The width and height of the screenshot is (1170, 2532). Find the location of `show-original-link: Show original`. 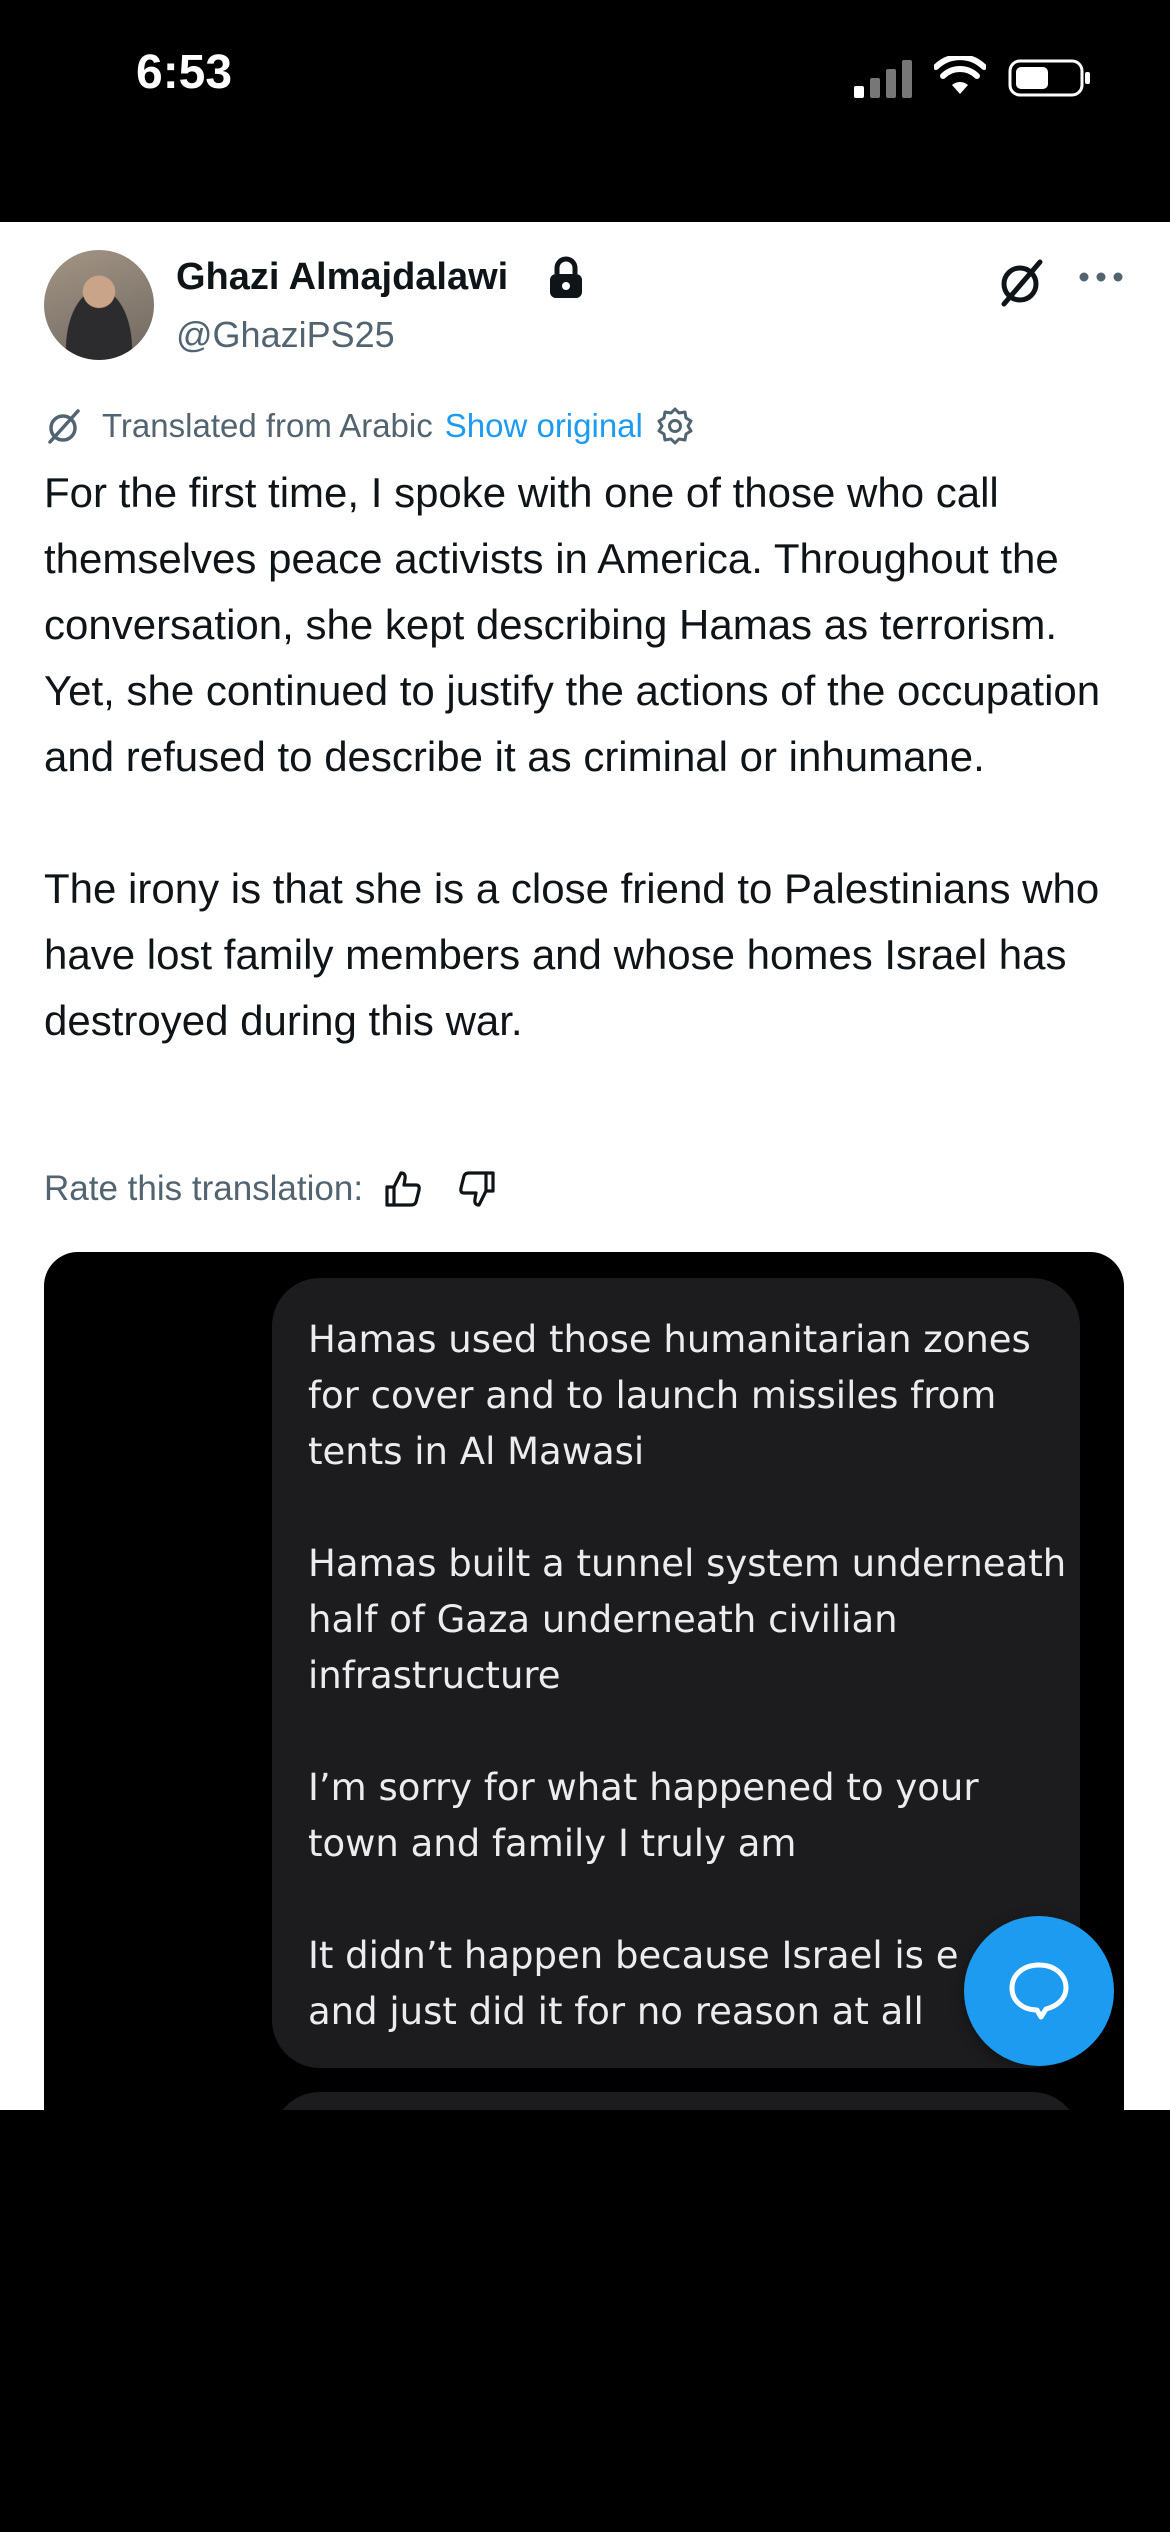

show-original-link: Show original is located at coordinates (544, 426).